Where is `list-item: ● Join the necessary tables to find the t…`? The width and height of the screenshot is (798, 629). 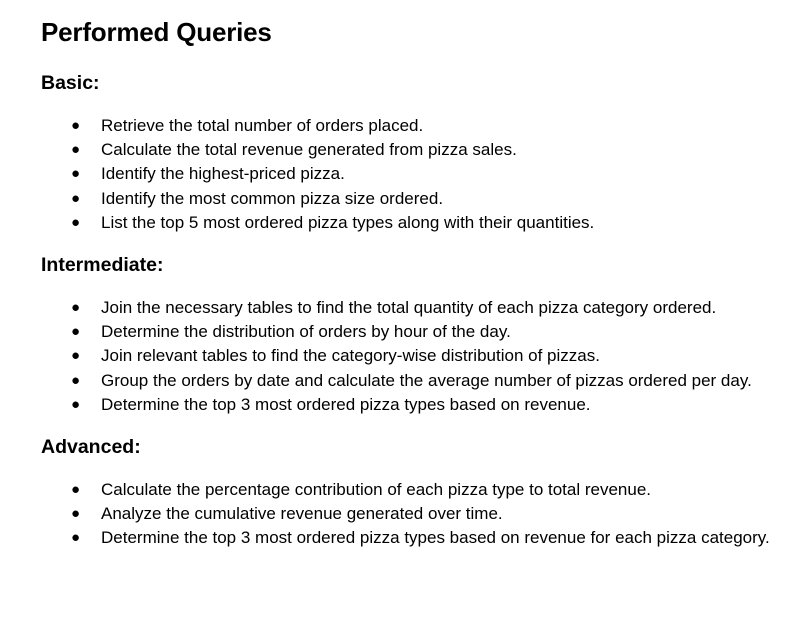 list-item: ● Join the necessary tables to find the t… is located at coordinates (411, 308).